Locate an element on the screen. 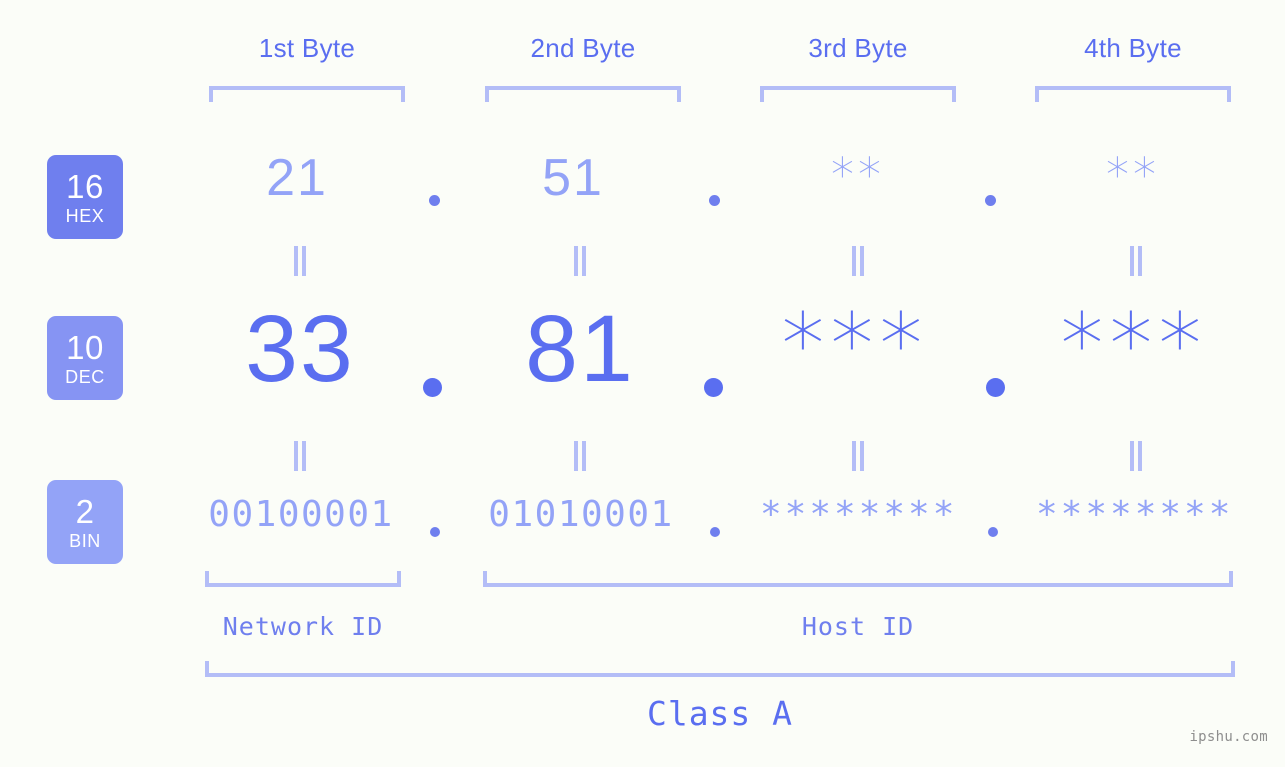 This screenshot has width=1285, height=767. bin-byte-4: ******** is located at coordinates (1135, 514).